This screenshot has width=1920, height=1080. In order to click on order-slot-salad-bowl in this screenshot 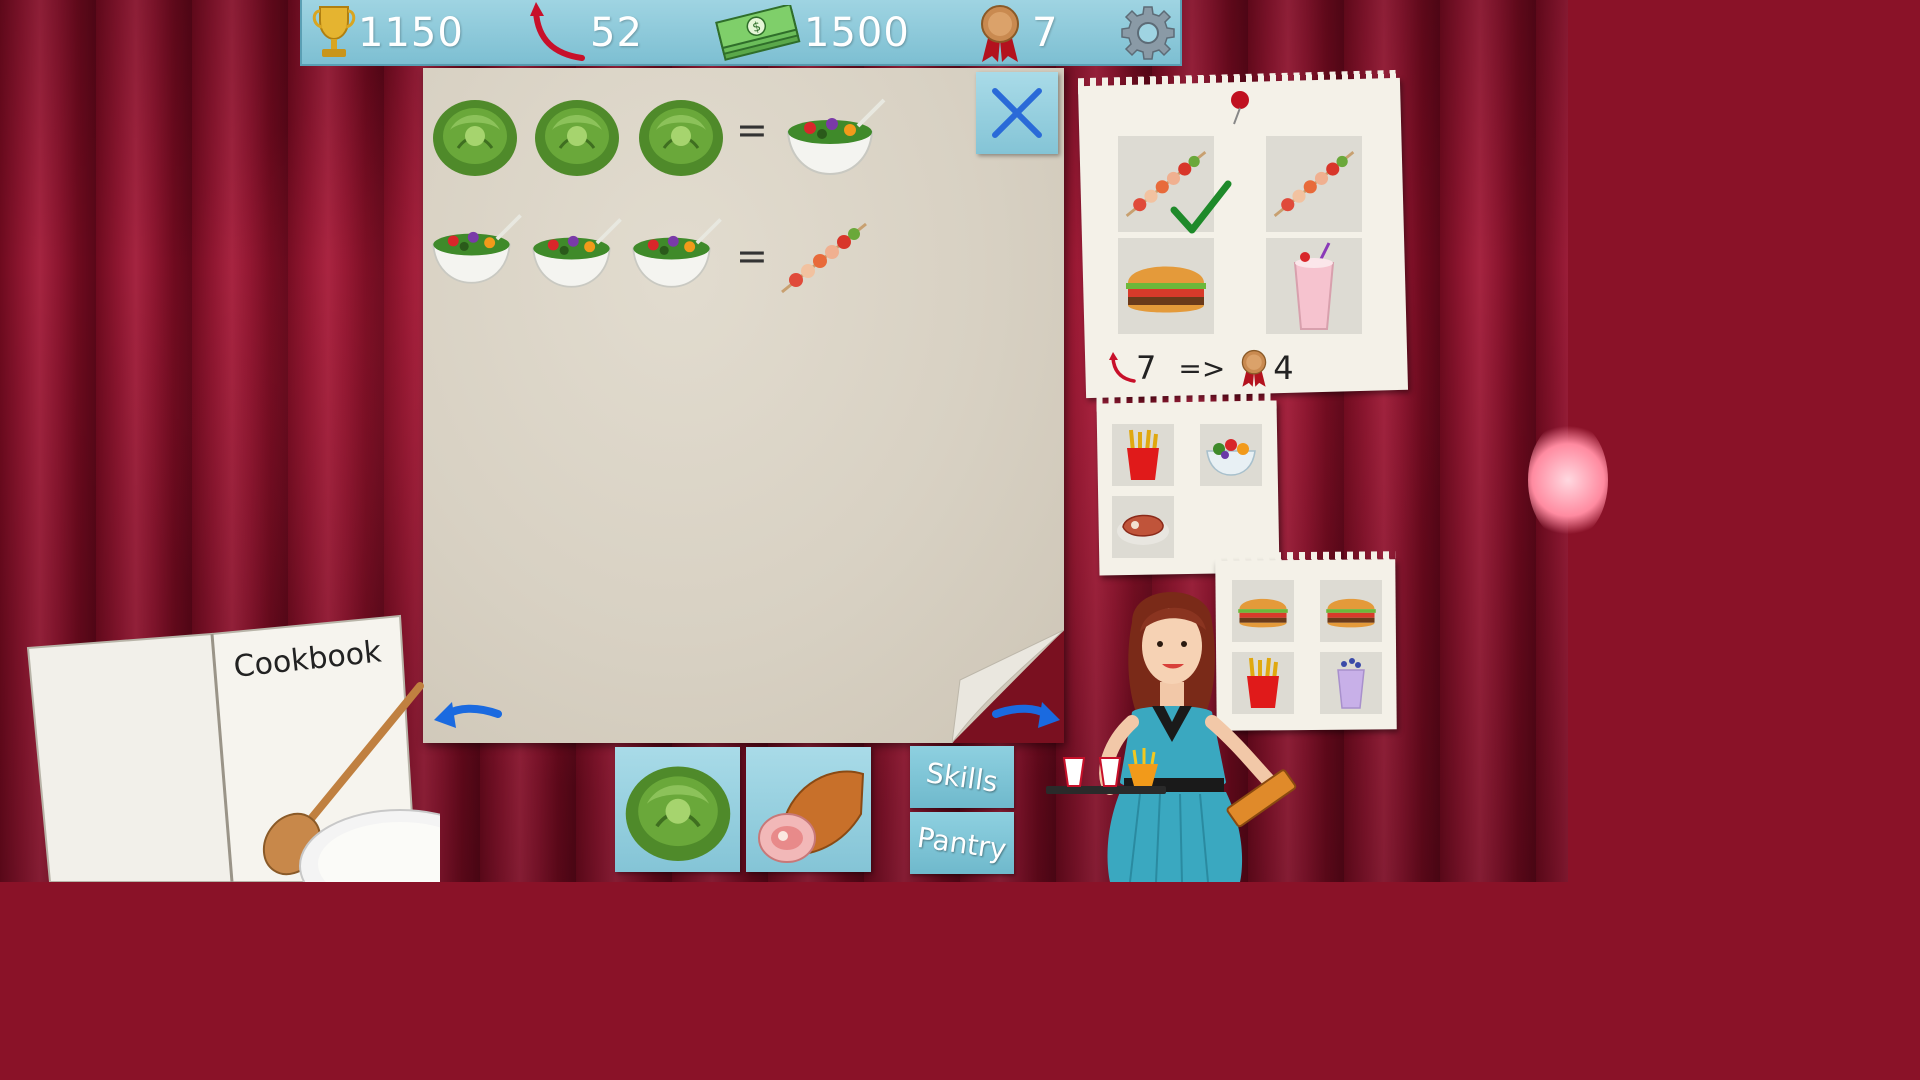, I will do `click(1231, 455)`.